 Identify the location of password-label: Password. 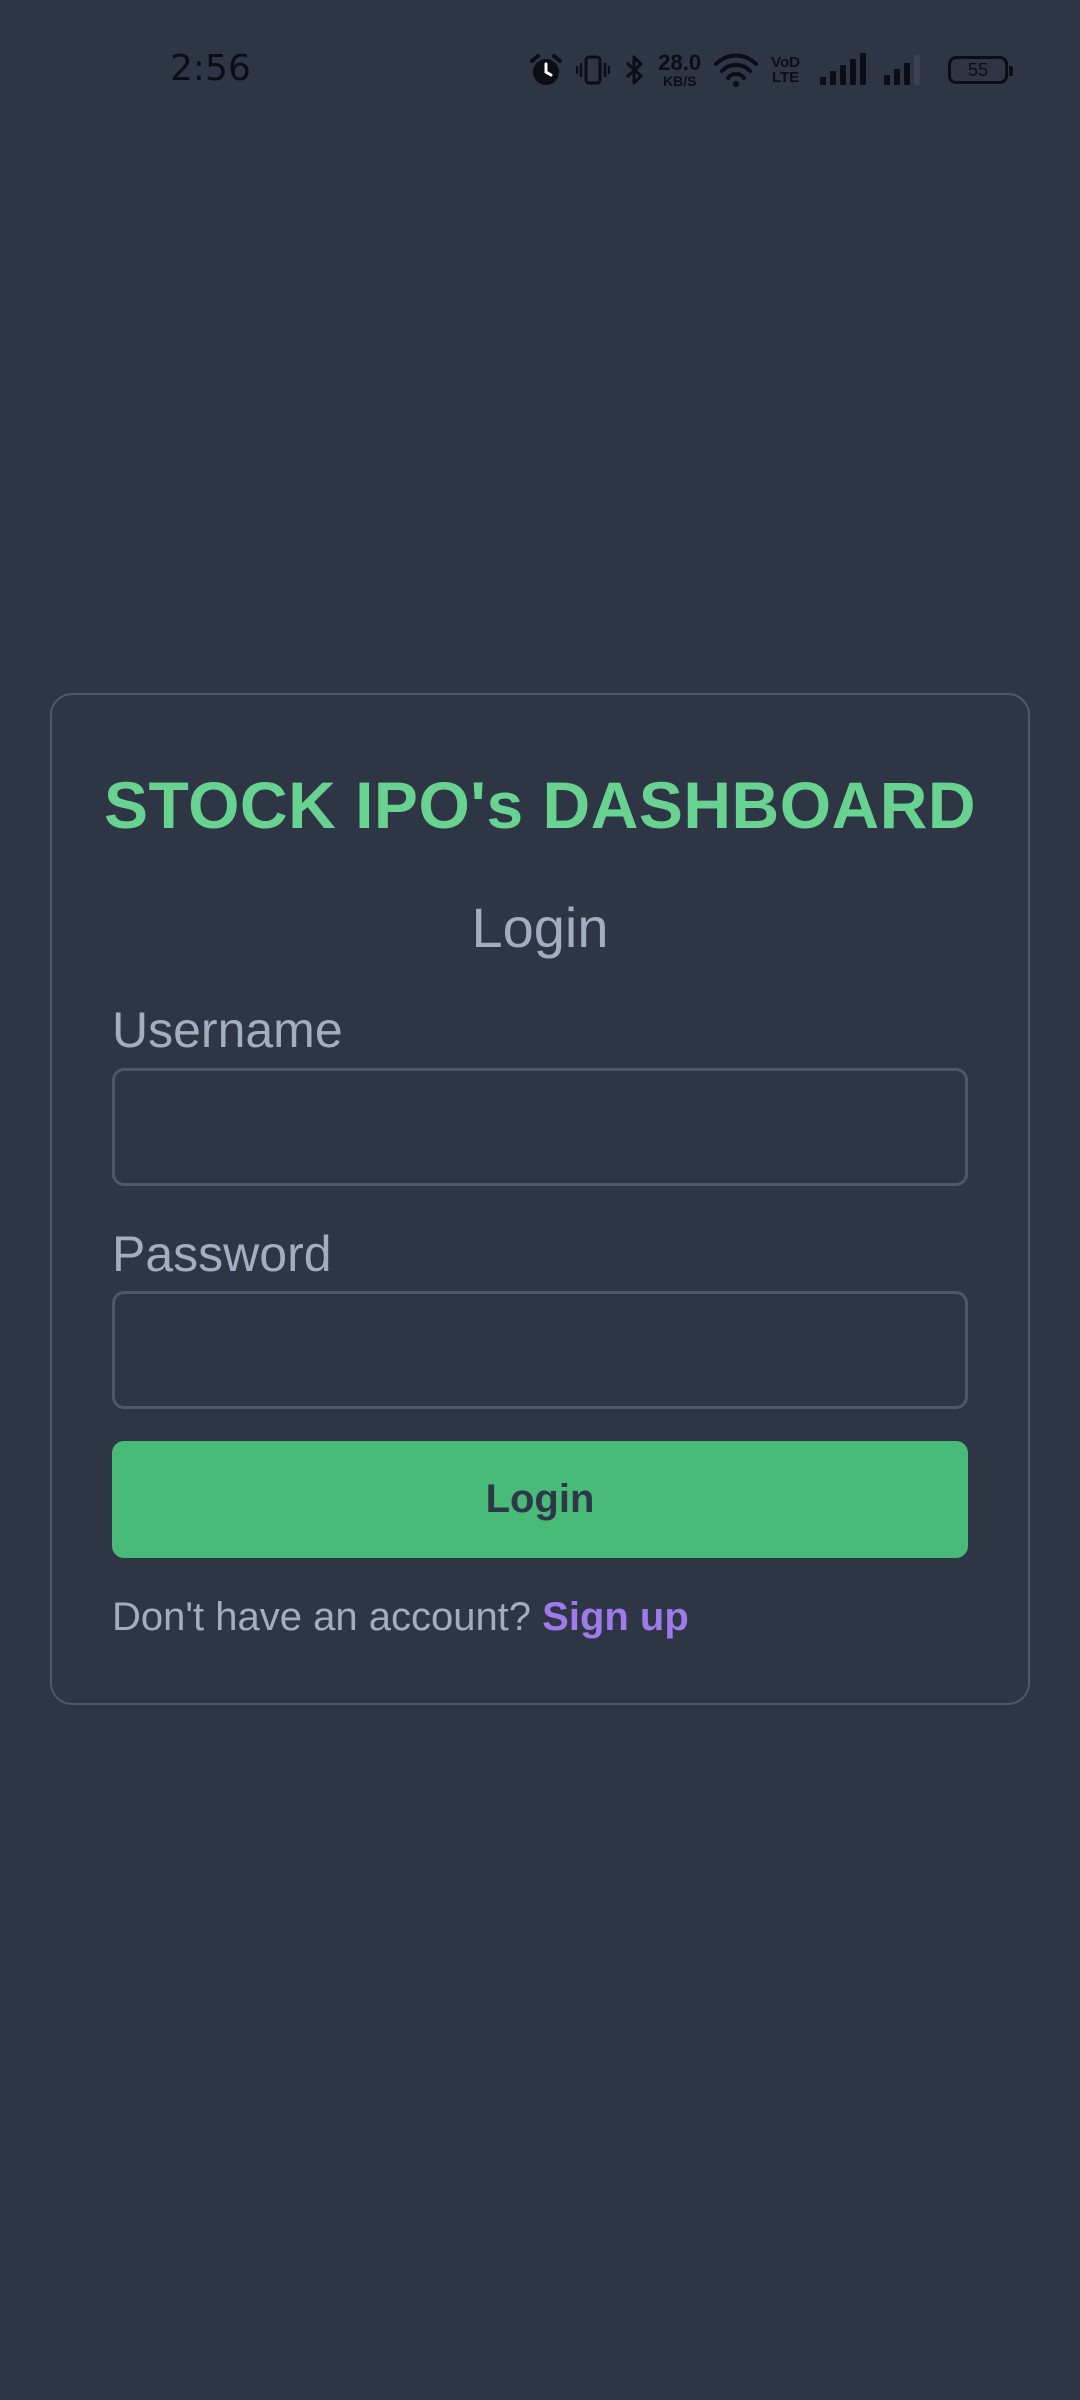
(222, 1254).